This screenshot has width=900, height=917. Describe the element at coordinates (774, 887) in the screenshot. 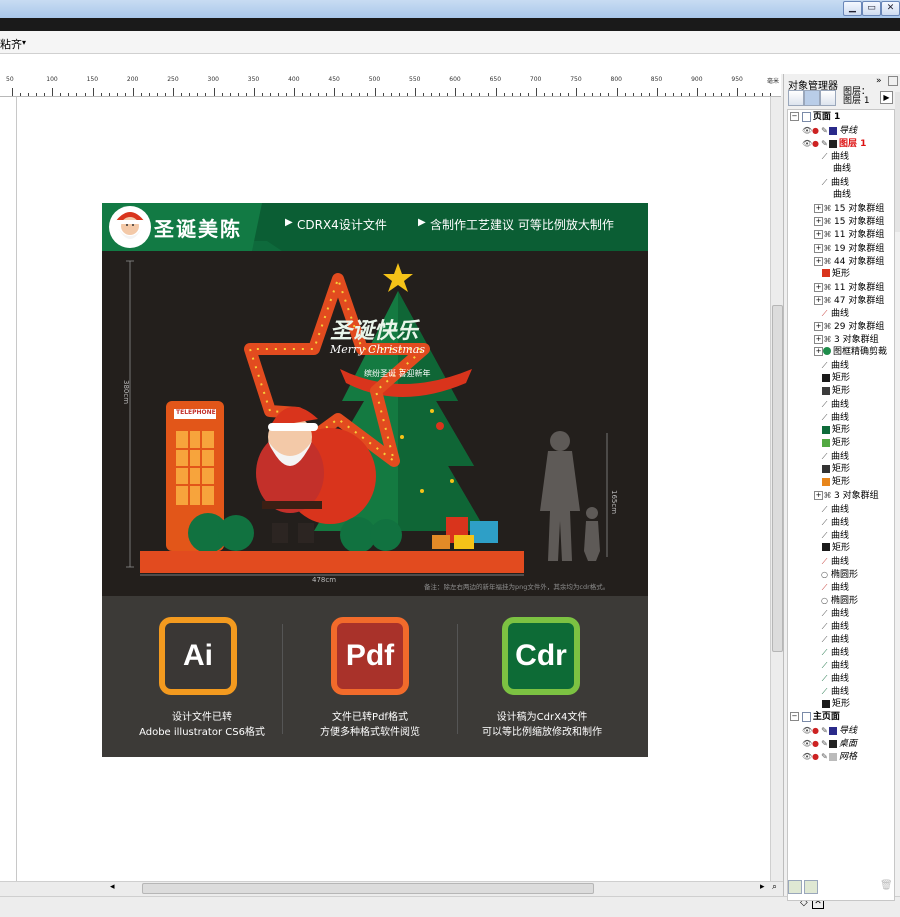

I see `zoom-icon: ⌕` at that location.